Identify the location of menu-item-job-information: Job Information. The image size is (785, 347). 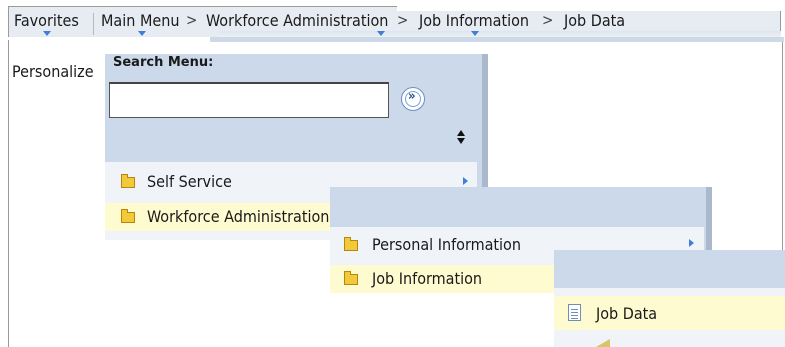
(442, 279).